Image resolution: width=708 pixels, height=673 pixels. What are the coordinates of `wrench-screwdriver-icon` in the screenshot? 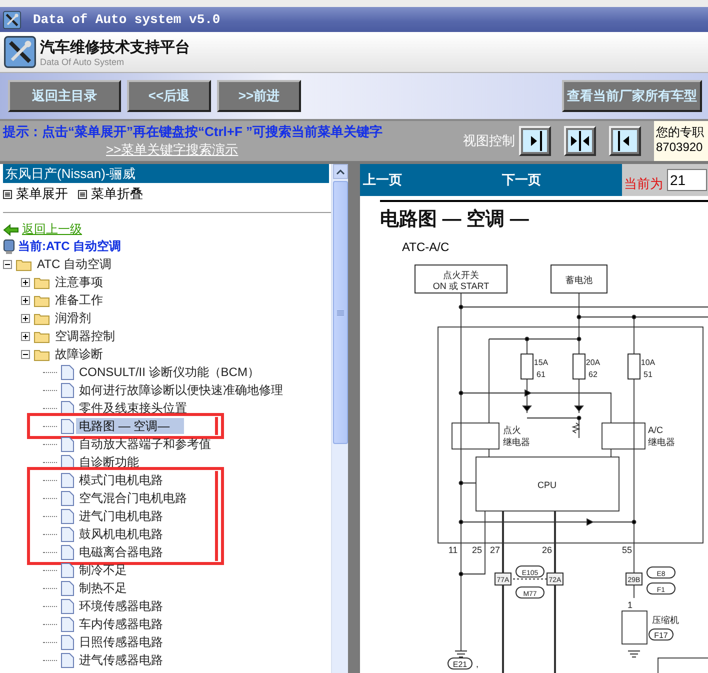 It's located at (20, 52).